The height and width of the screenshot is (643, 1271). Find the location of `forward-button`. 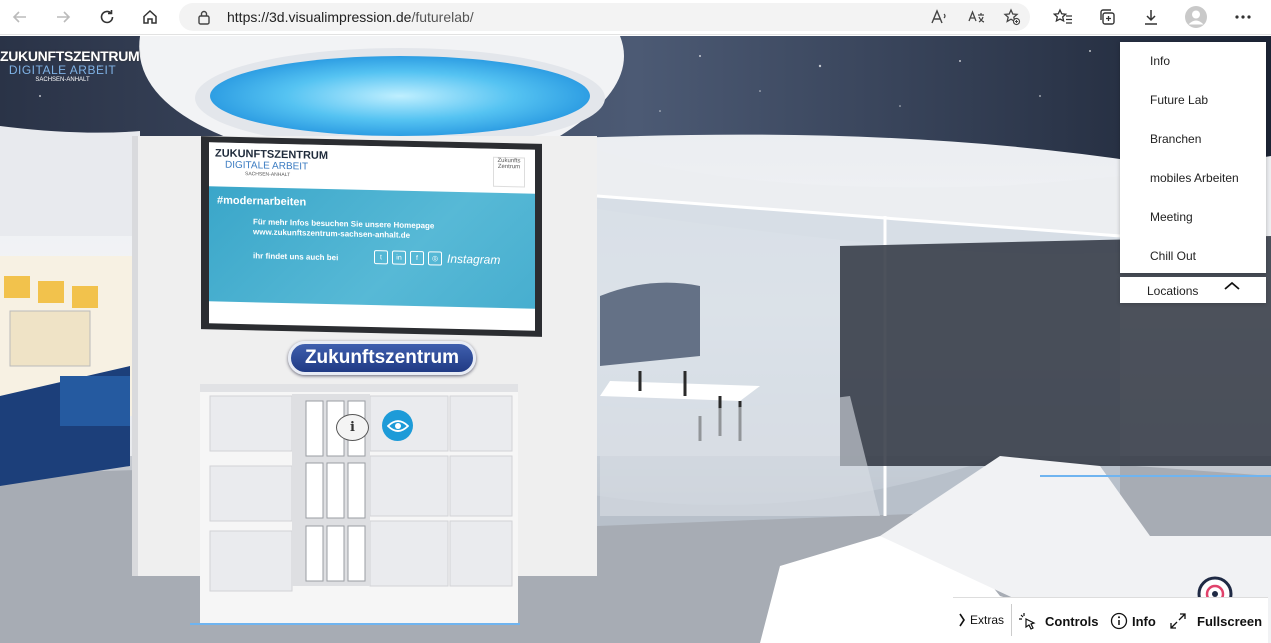

forward-button is located at coordinates (63, 17).